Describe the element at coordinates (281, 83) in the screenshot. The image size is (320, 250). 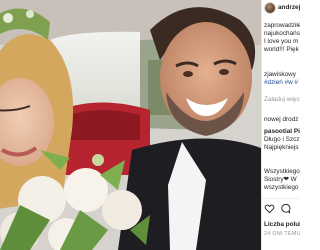
I see `hashtag-line: #dzień #w #` at that location.